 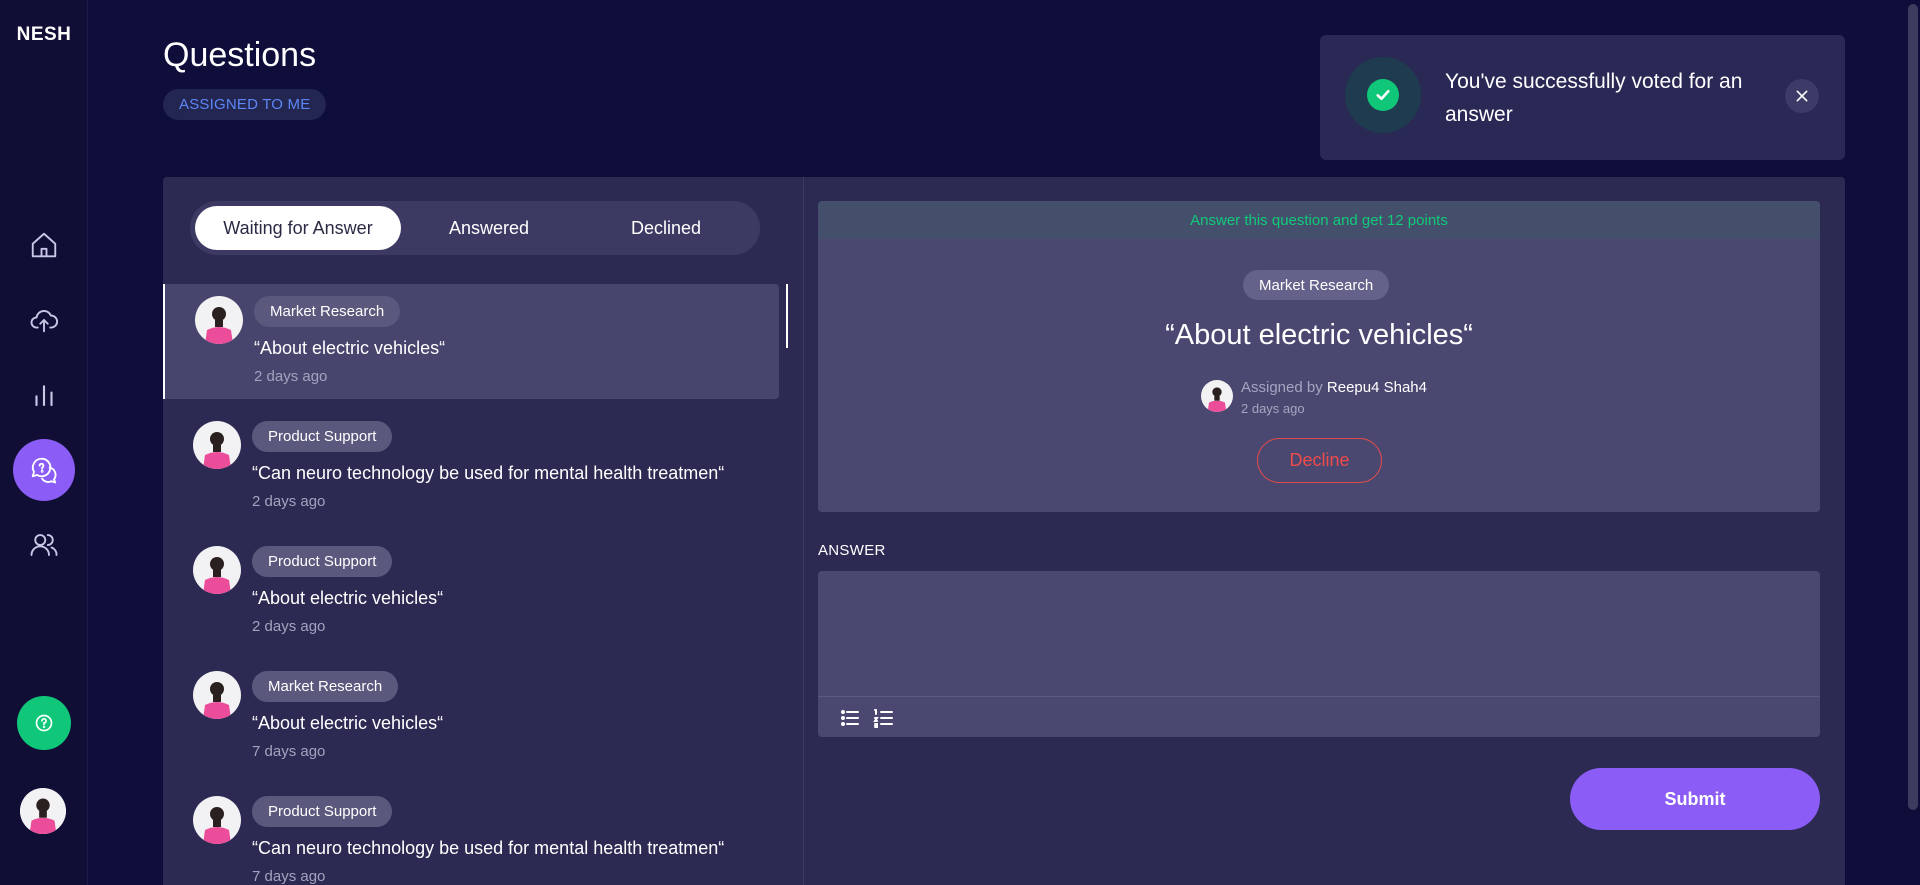 What do you see at coordinates (1383, 95) in the screenshot?
I see `success-check-icon` at bounding box center [1383, 95].